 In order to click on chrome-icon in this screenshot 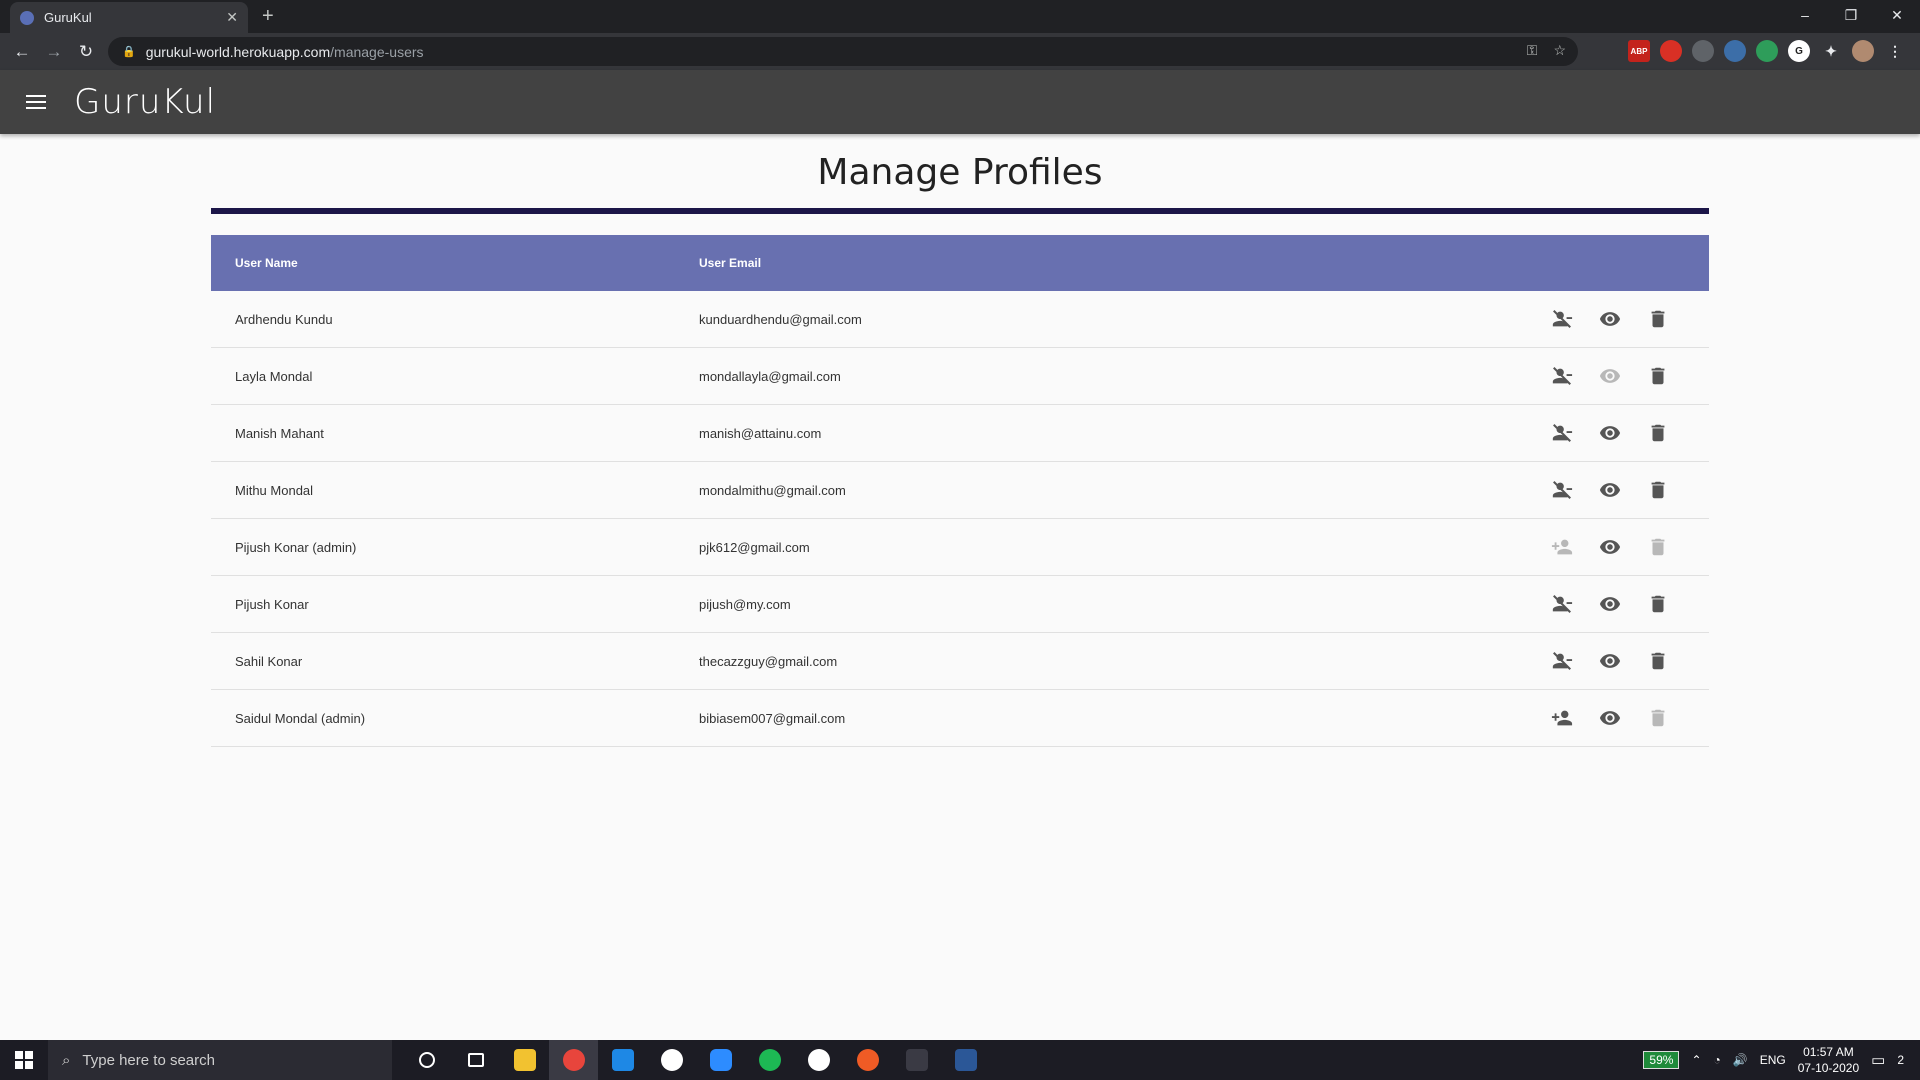, I will do `click(573, 1060)`.